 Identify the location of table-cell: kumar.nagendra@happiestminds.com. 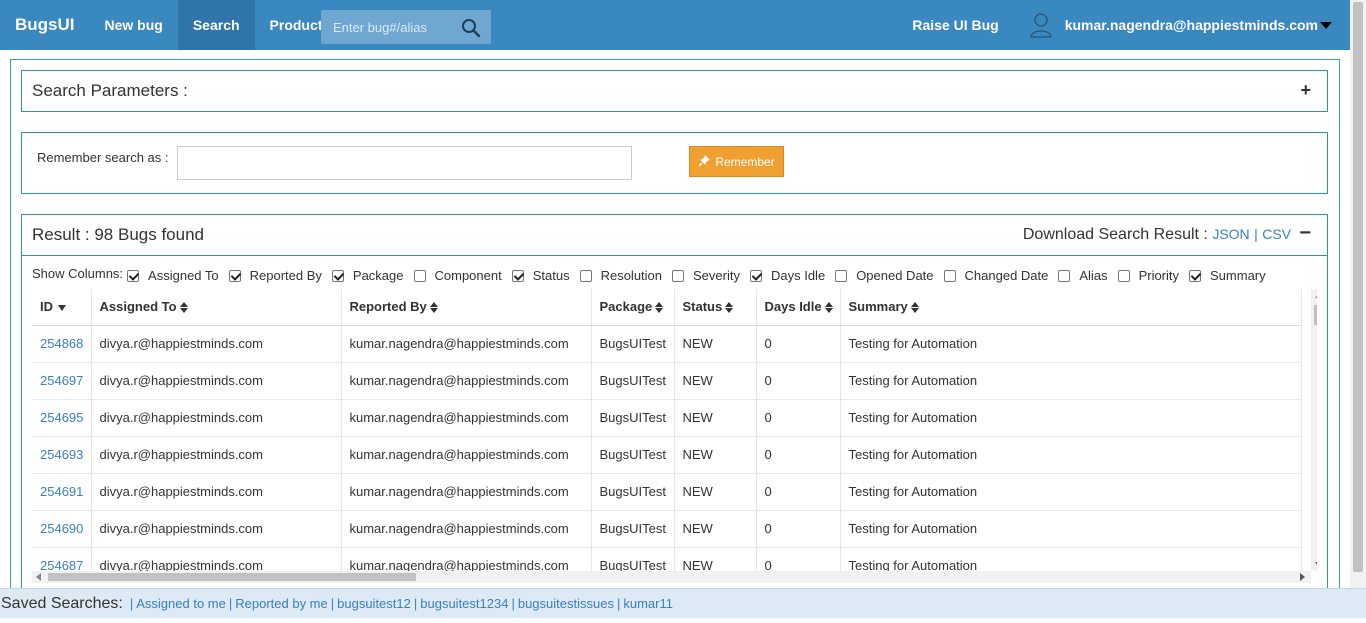
(466, 343).